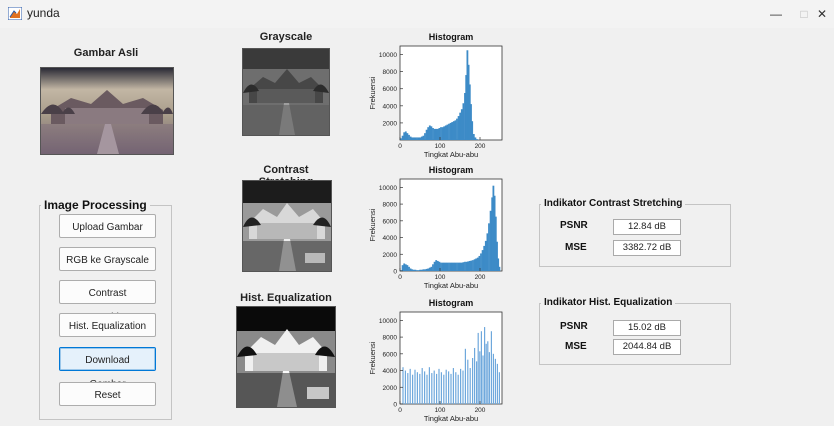 The width and height of the screenshot is (834, 426). I want to click on contrast-psnr-value: 12.84 dB, so click(647, 227).